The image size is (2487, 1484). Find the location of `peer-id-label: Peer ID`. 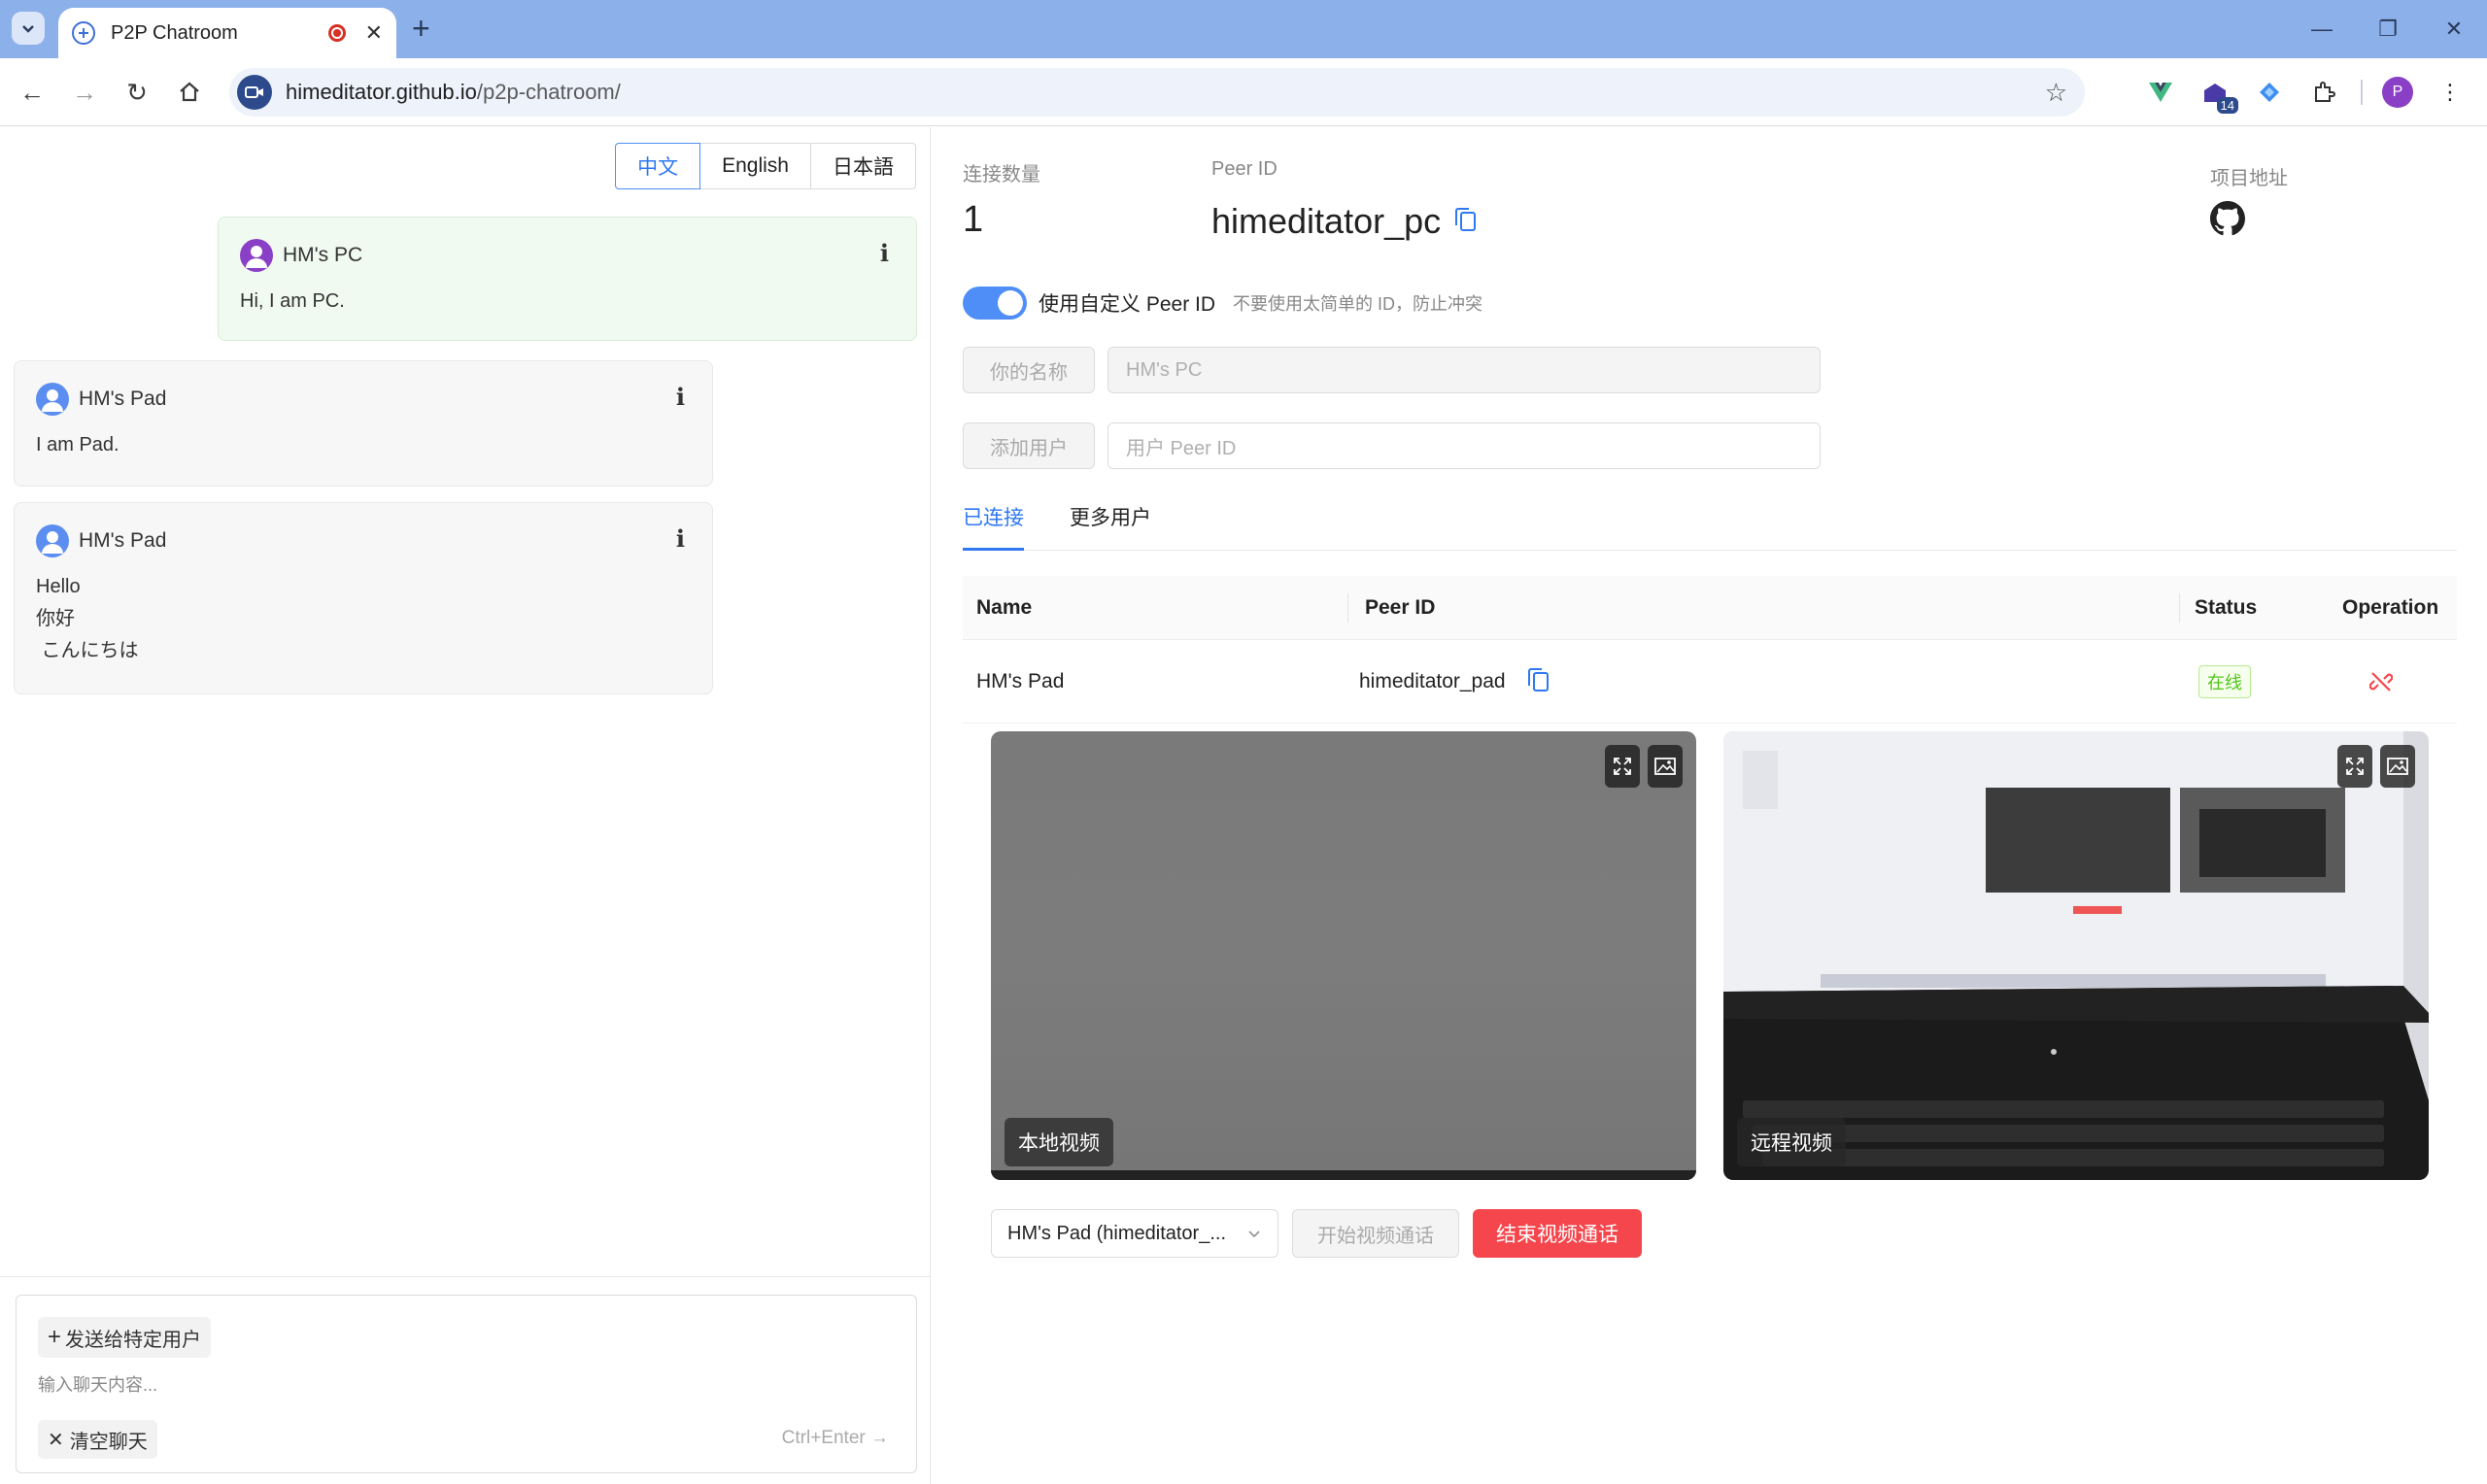

peer-id-label: Peer ID is located at coordinates (1244, 169).